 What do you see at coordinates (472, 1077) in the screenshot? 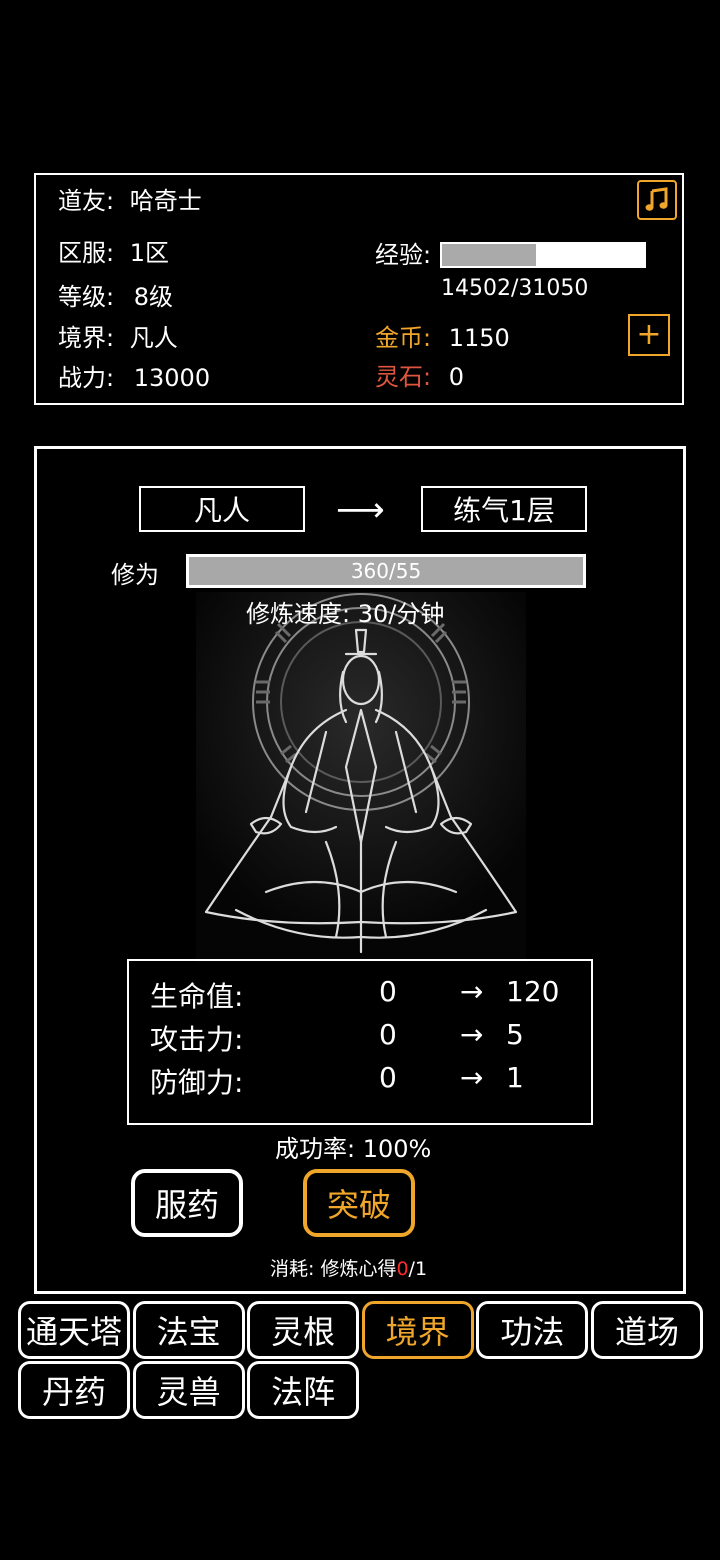
I see `stat-defense-arrow: →` at bounding box center [472, 1077].